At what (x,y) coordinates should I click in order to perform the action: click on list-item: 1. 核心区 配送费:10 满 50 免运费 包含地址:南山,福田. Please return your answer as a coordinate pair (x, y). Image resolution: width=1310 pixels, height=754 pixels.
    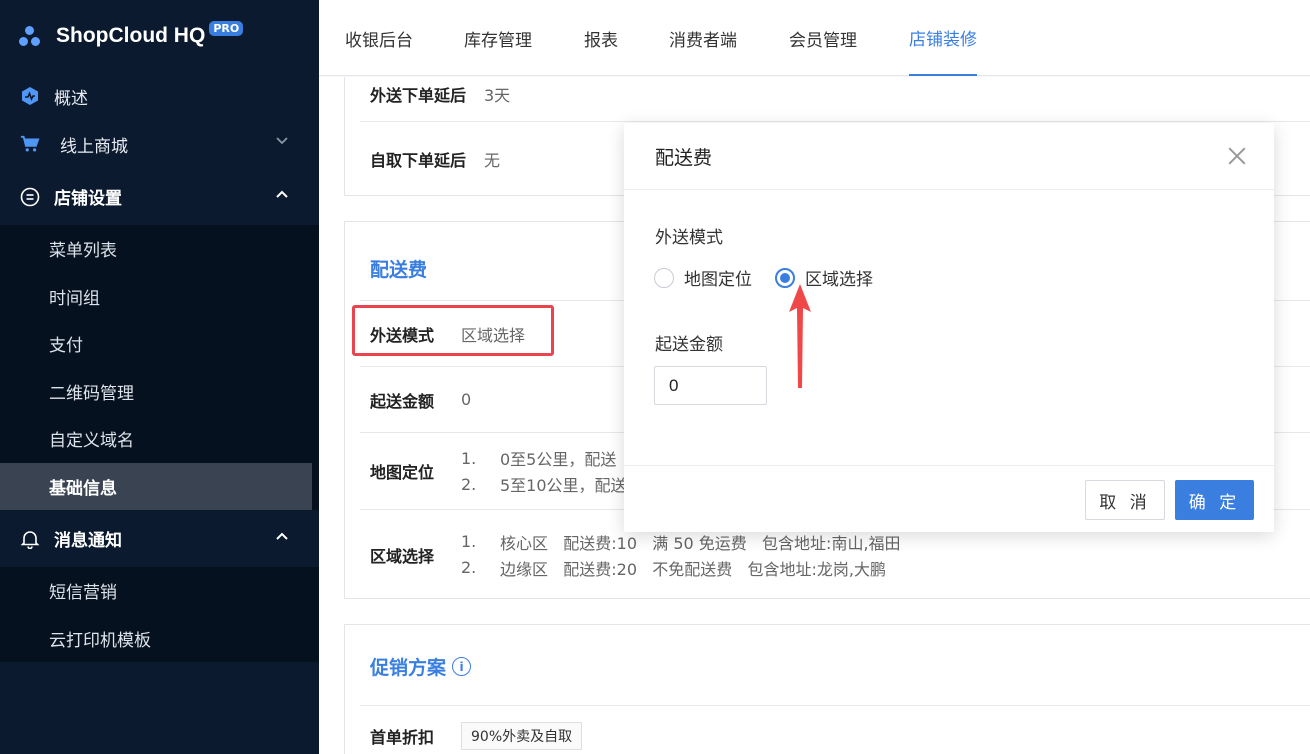
    Looking at the image, I should click on (681, 542).